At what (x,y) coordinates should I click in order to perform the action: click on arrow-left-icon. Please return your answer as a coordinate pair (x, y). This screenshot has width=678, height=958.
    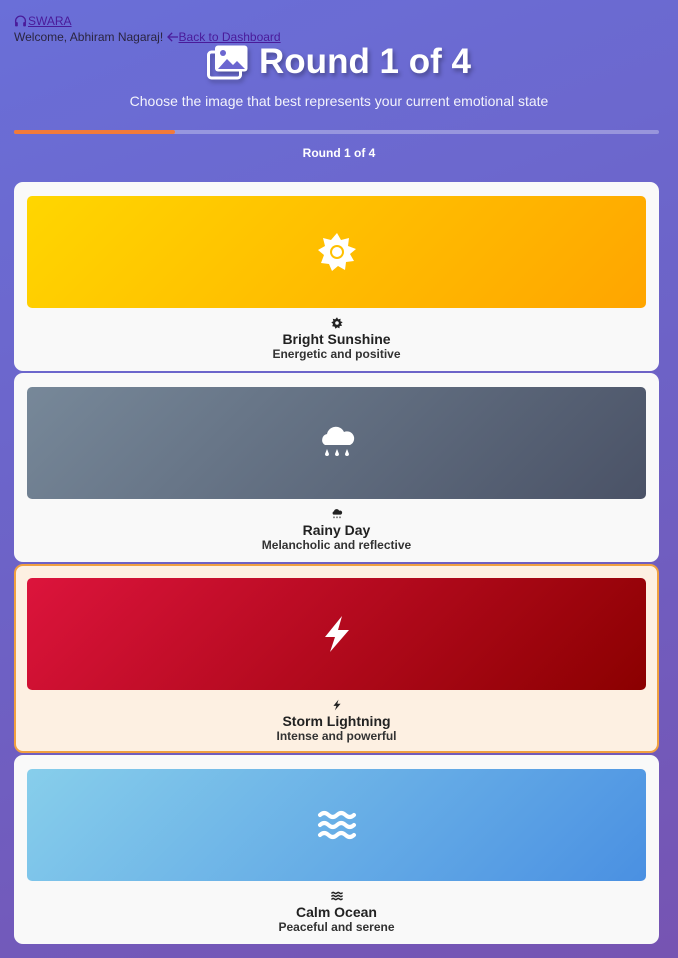
    Looking at the image, I should click on (172, 37).